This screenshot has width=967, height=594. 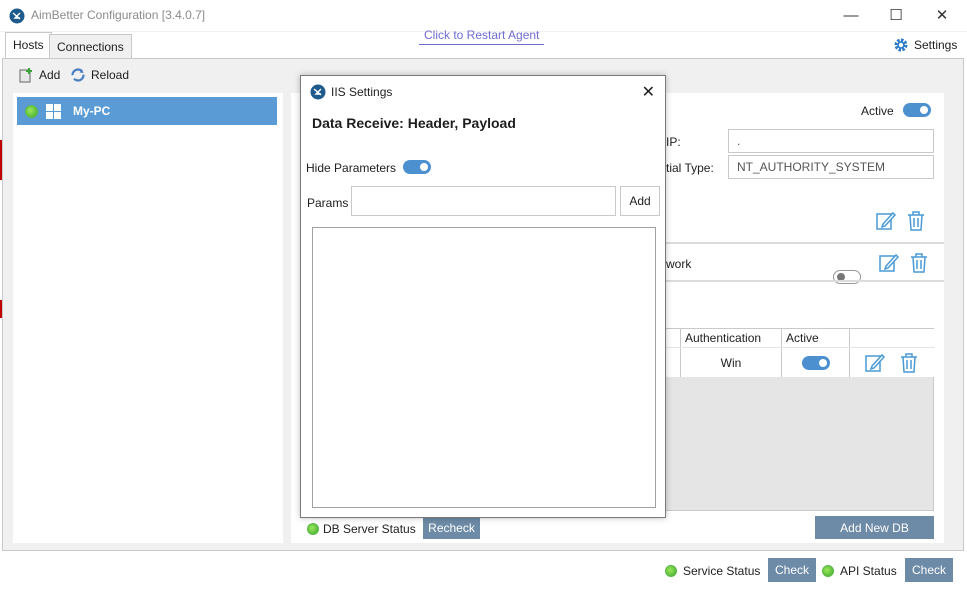 What do you see at coordinates (901, 45) in the screenshot?
I see `gear-icon` at bounding box center [901, 45].